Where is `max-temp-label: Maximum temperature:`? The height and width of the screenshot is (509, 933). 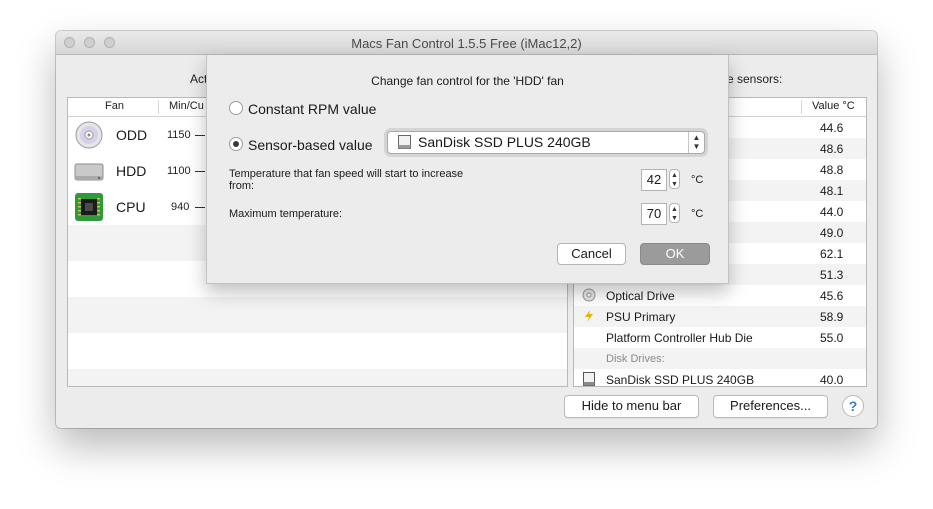 max-temp-label: Maximum temperature: is located at coordinates (286, 214).